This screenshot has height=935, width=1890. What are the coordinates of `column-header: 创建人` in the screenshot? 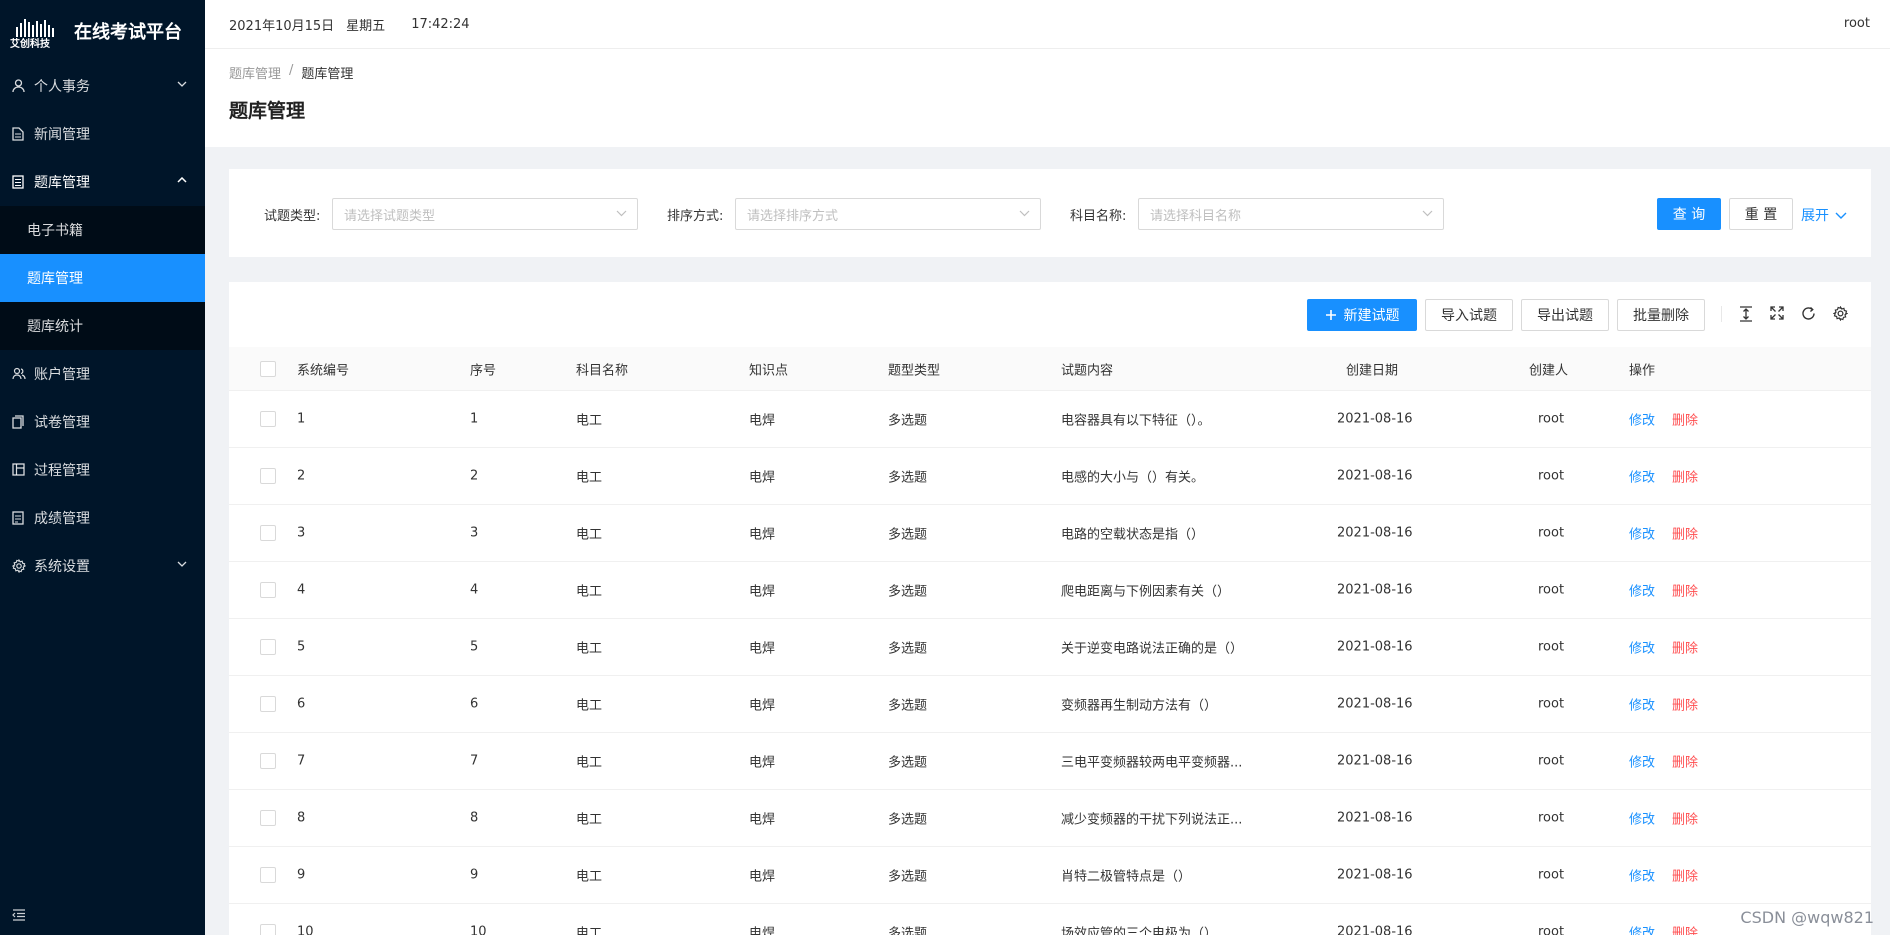 It's located at (1549, 370).